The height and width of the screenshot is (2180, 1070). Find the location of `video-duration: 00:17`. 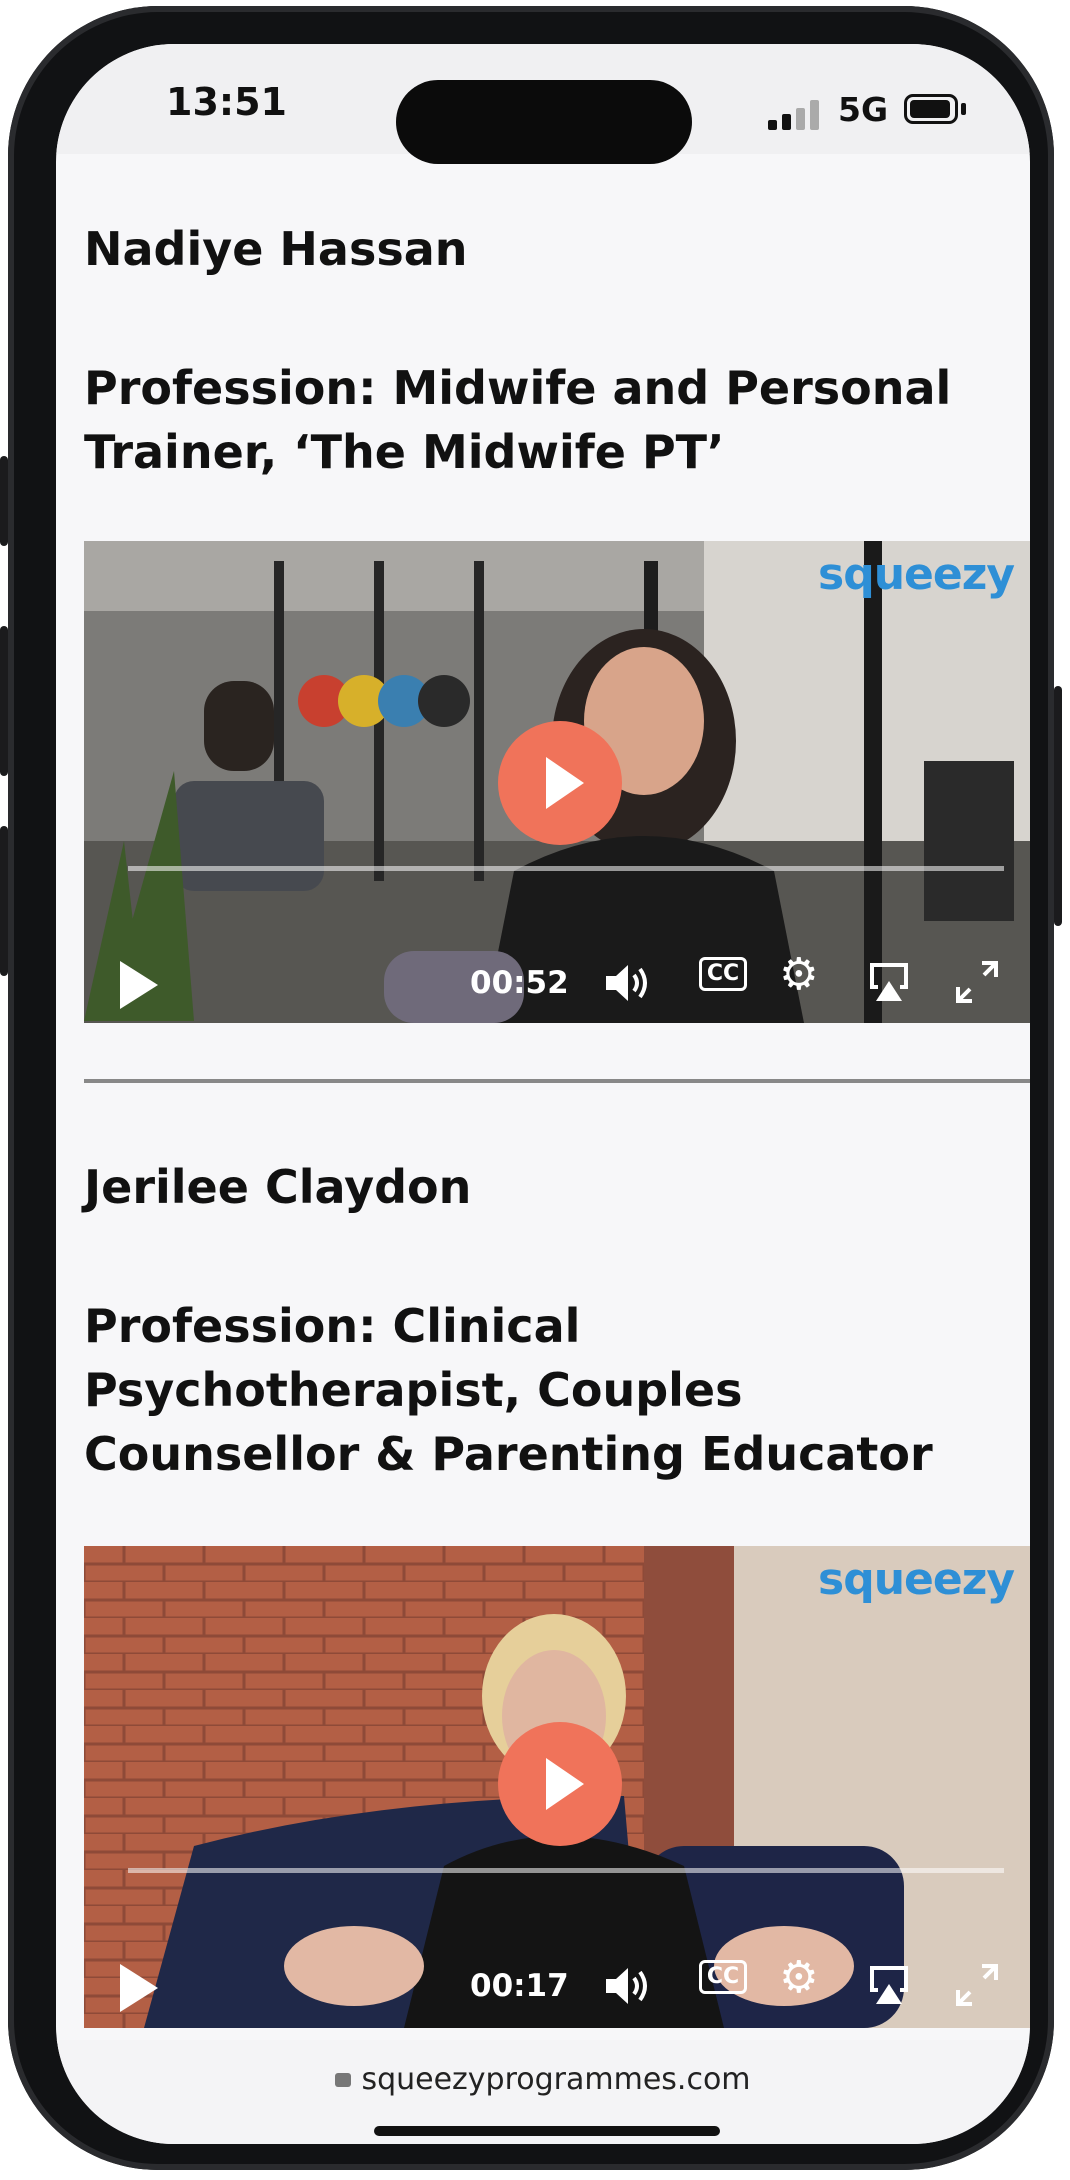

video-duration: 00:17 is located at coordinates (519, 1986).